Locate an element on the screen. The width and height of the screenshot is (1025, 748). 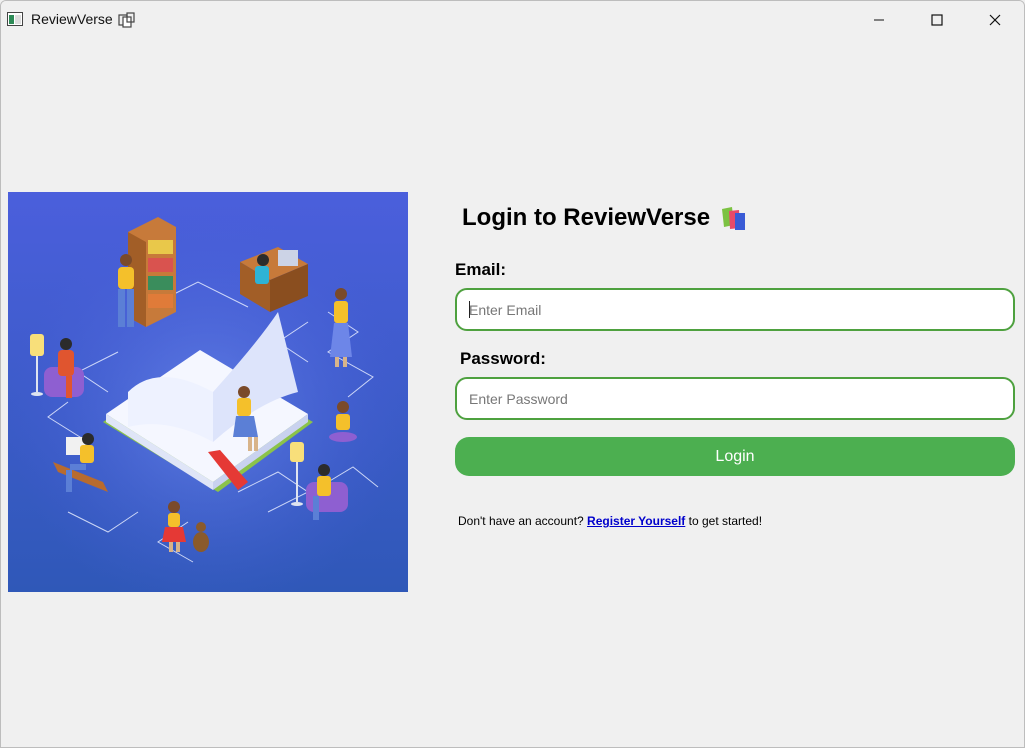
password-label: Password: is located at coordinates (503, 358).